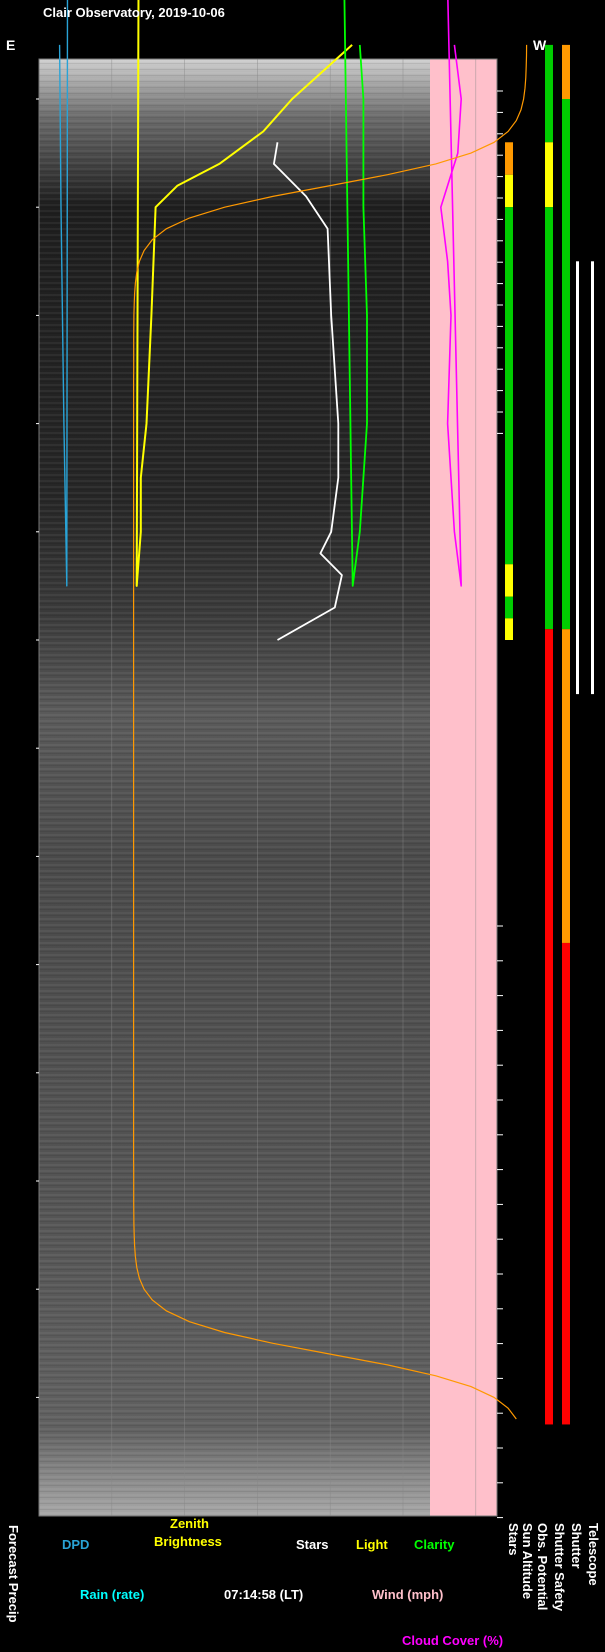 The height and width of the screenshot is (1652, 605). What do you see at coordinates (527, 1561) in the screenshot?
I see `sun-altitude-label: Sun Altitude` at bounding box center [527, 1561].